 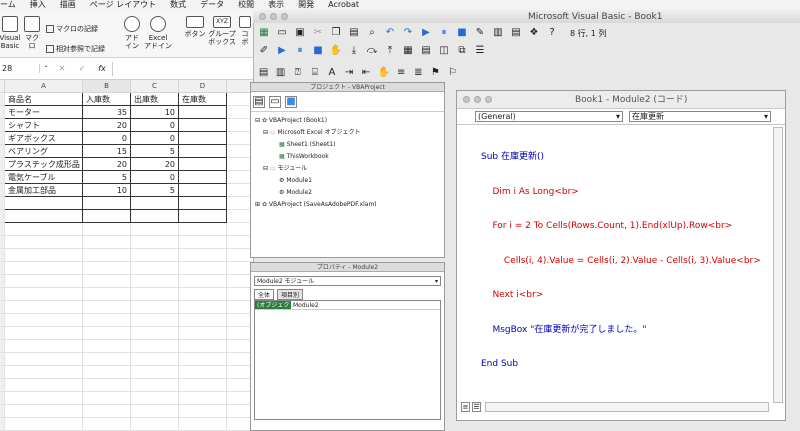 What do you see at coordinates (82, 68) in the screenshot?
I see `confirm-icon: ✓` at bounding box center [82, 68].